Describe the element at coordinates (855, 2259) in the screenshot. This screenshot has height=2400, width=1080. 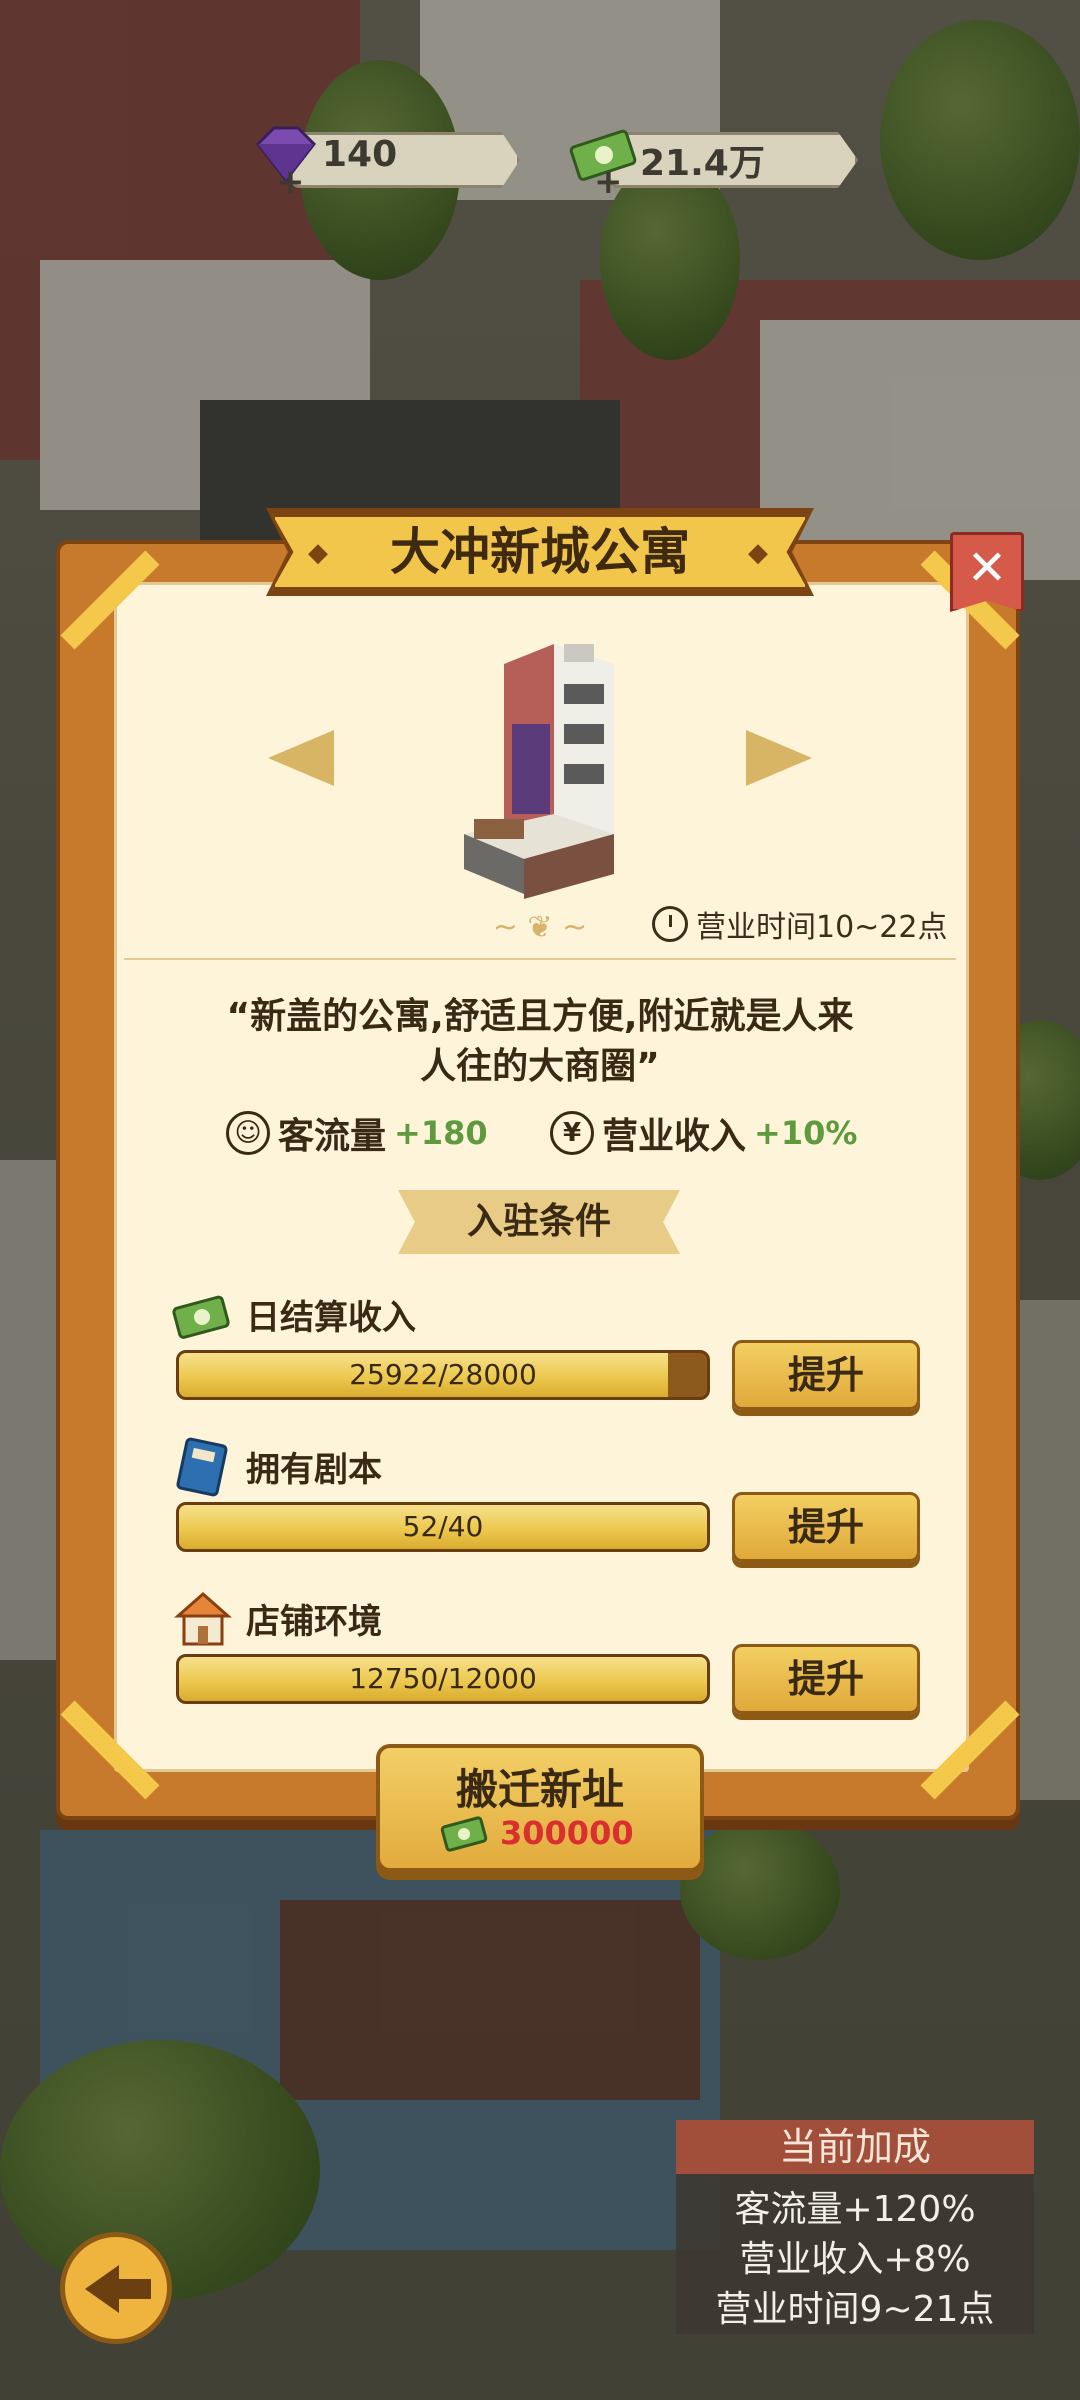
I see `current-bonus-income: 营业收入+8%` at that location.